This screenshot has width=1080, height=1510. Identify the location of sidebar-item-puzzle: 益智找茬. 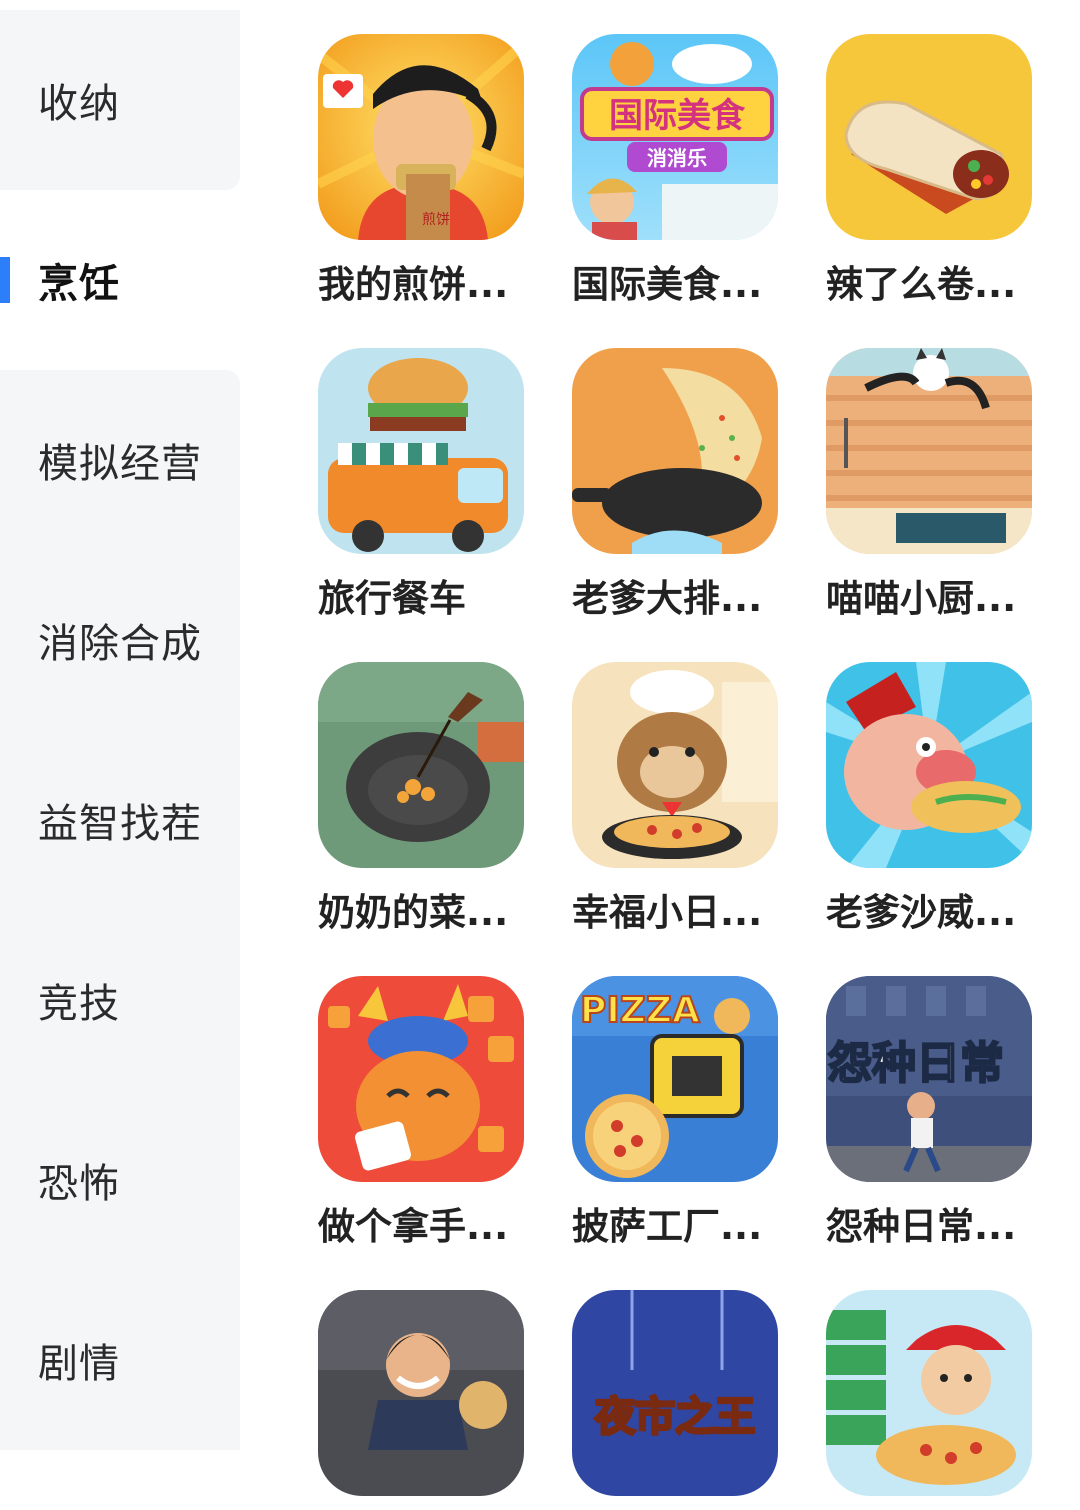
(120, 820).